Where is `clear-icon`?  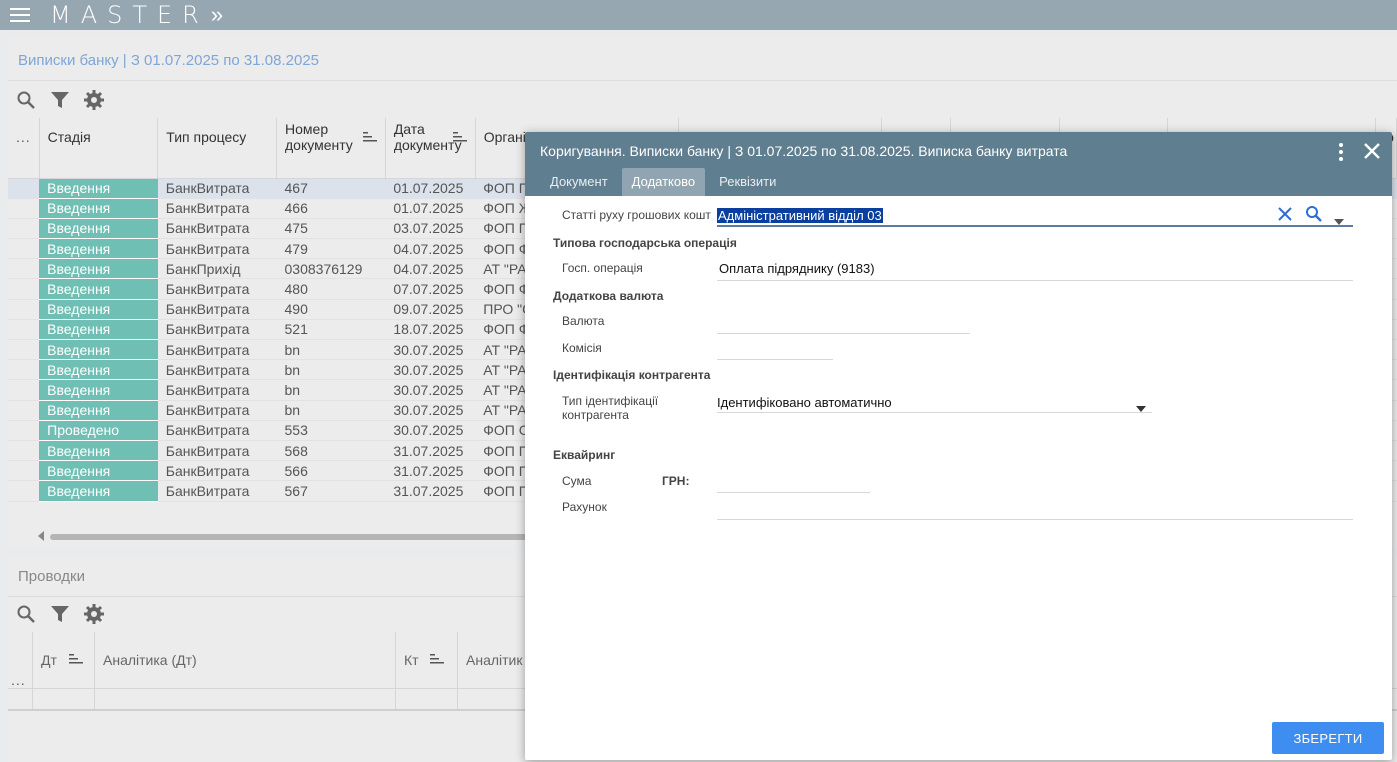
clear-icon is located at coordinates (1285, 216).